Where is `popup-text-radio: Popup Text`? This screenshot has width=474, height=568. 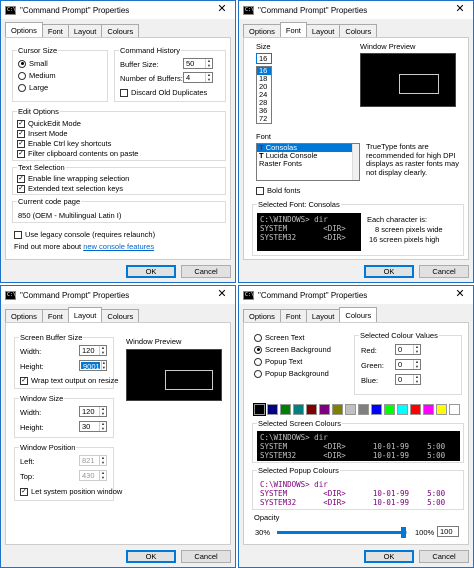
popup-text-radio: Popup Text is located at coordinates (278, 361).